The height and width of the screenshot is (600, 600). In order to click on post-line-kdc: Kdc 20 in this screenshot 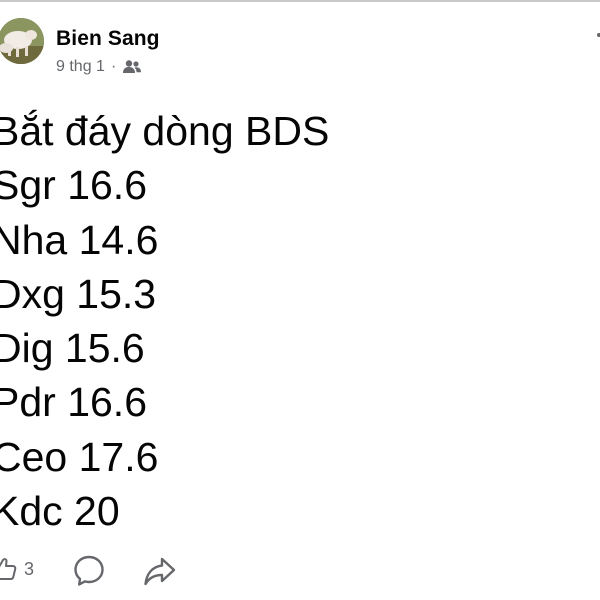, I will do `click(60, 511)`.